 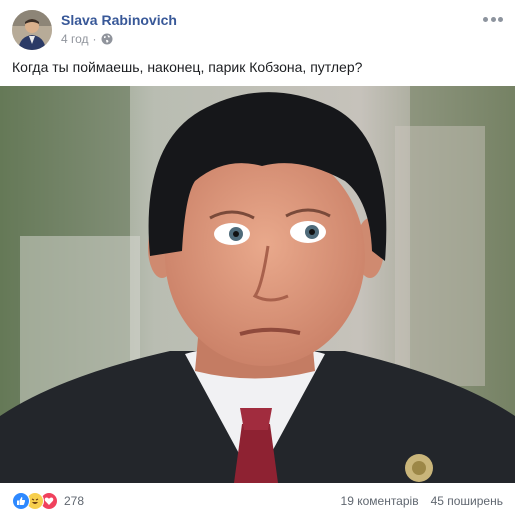 What do you see at coordinates (107, 39) in the screenshot?
I see `globe-icon` at bounding box center [107, 39].